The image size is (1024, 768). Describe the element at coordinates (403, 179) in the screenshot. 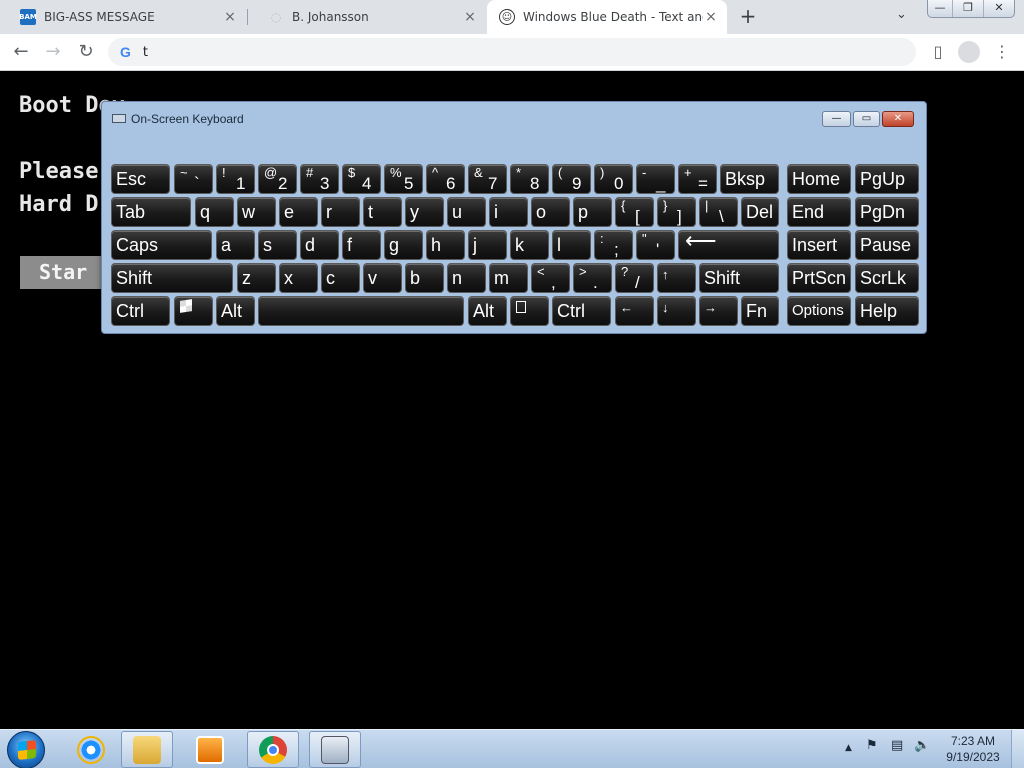

I see `key-5: % 5` at that location.